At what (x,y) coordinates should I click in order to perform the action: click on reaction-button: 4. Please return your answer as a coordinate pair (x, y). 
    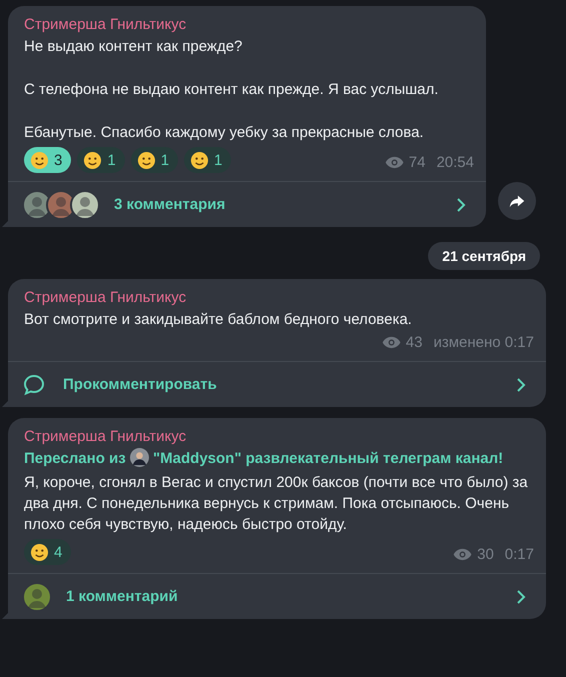
    Looking at the image, I should click on (48, 552).